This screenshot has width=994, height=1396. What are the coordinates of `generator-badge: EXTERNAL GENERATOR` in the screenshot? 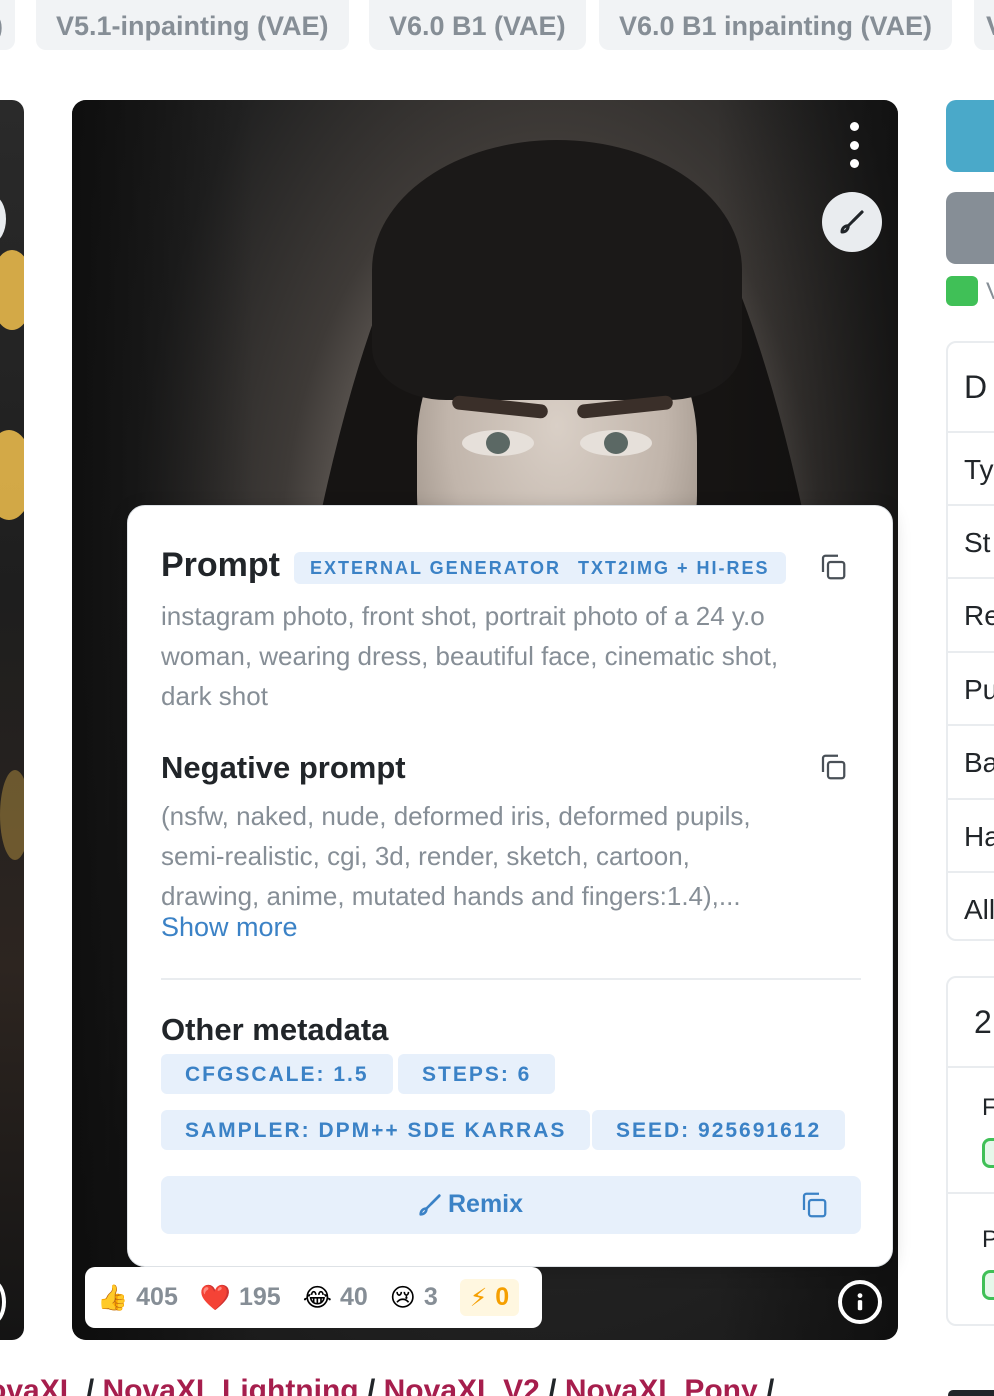 It's located at (436, 568).